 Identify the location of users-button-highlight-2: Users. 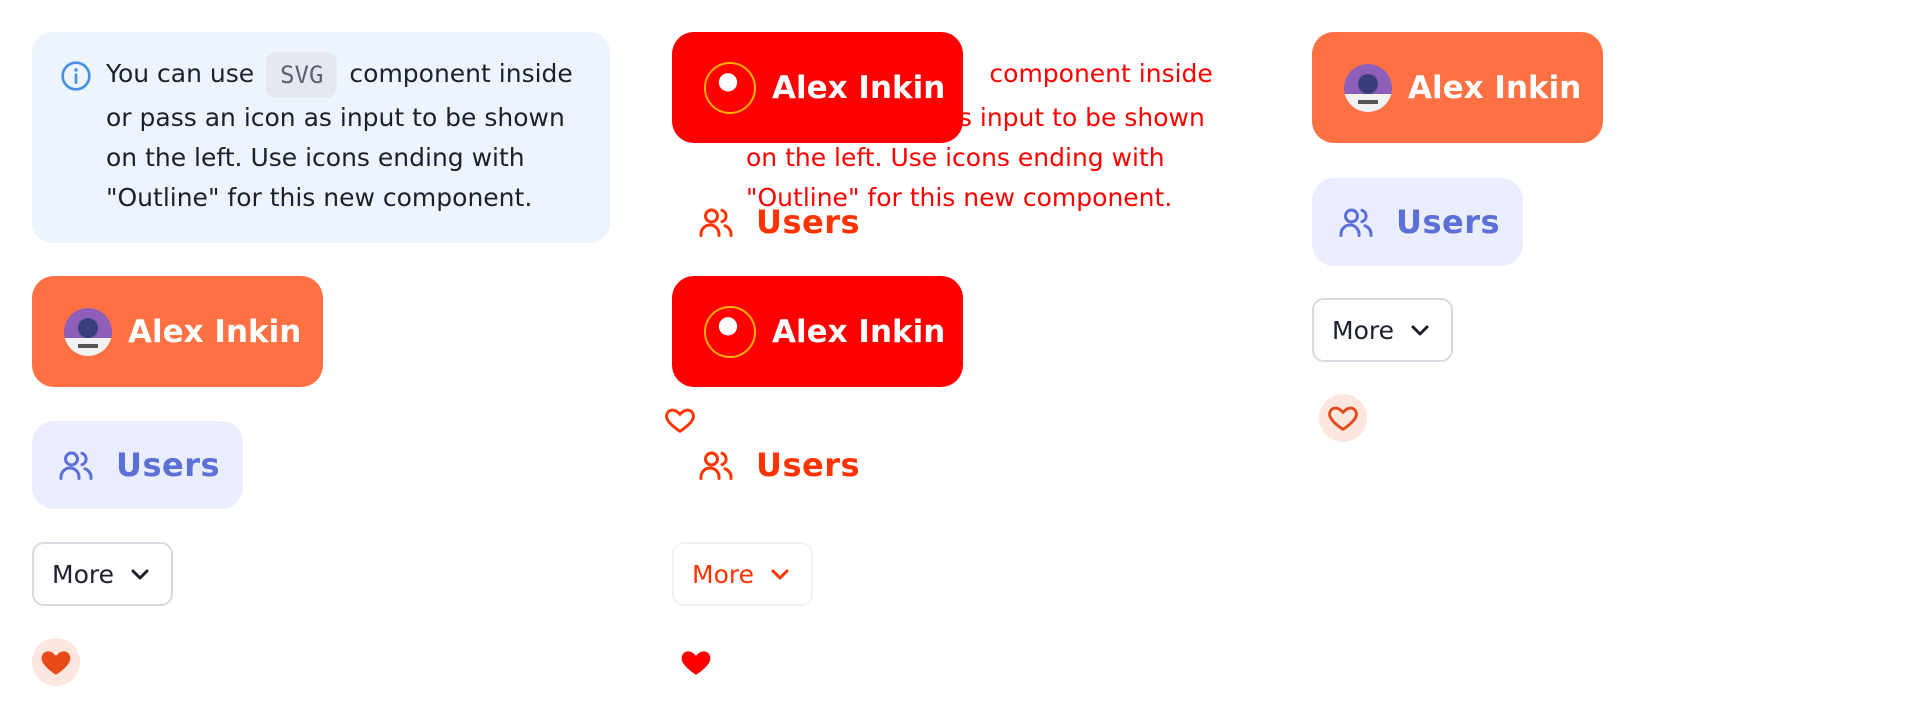
(777, 465).